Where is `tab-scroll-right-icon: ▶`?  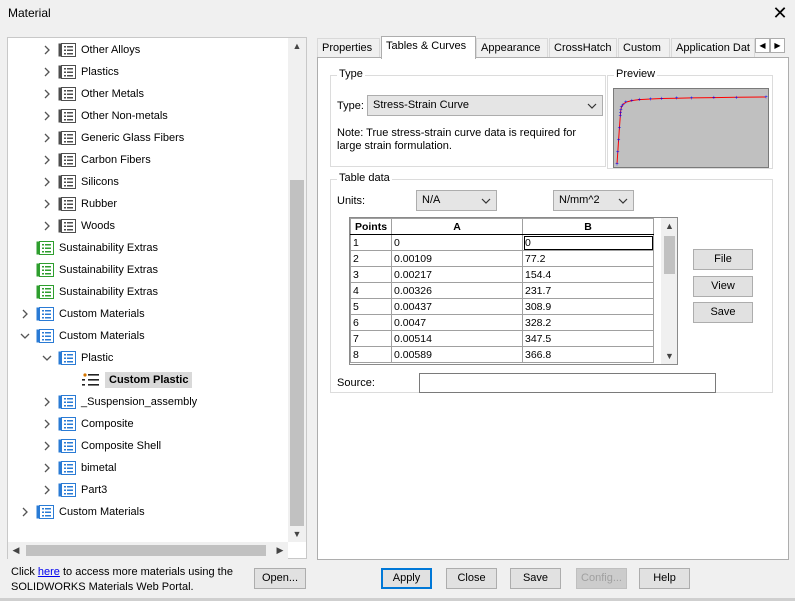 tab-scroll-right-icon: ▶ is located at coordinates (777, 45).